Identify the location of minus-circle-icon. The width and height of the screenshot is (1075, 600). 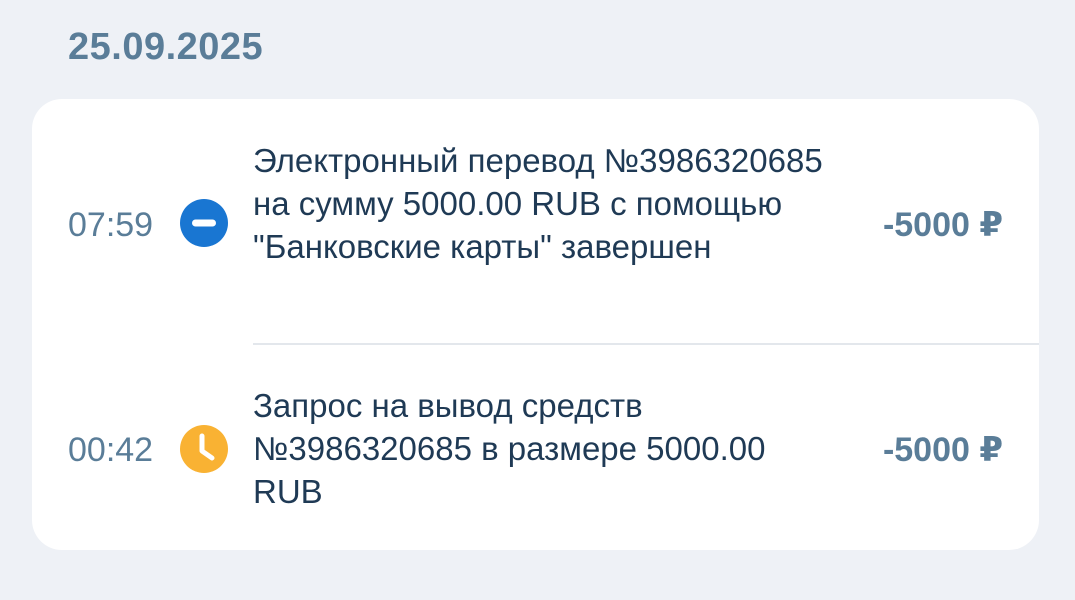
(204, 223).